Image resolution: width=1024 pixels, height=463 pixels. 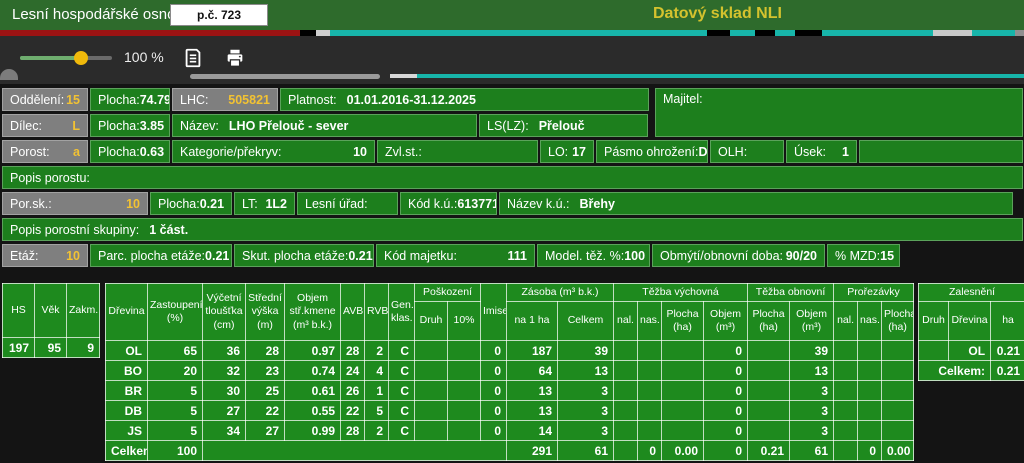 What do you see at coordinates (870, 321) in the screenshot?
I see `header-cell: nas.` at bounding box center [870, 321].